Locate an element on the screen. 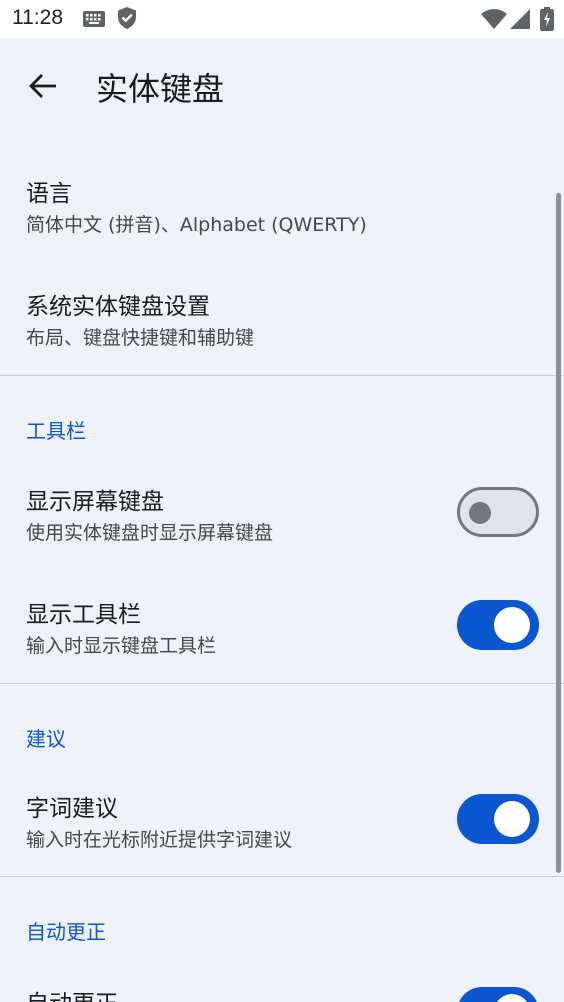  wifi-icon is located at coordinates (494, 21).